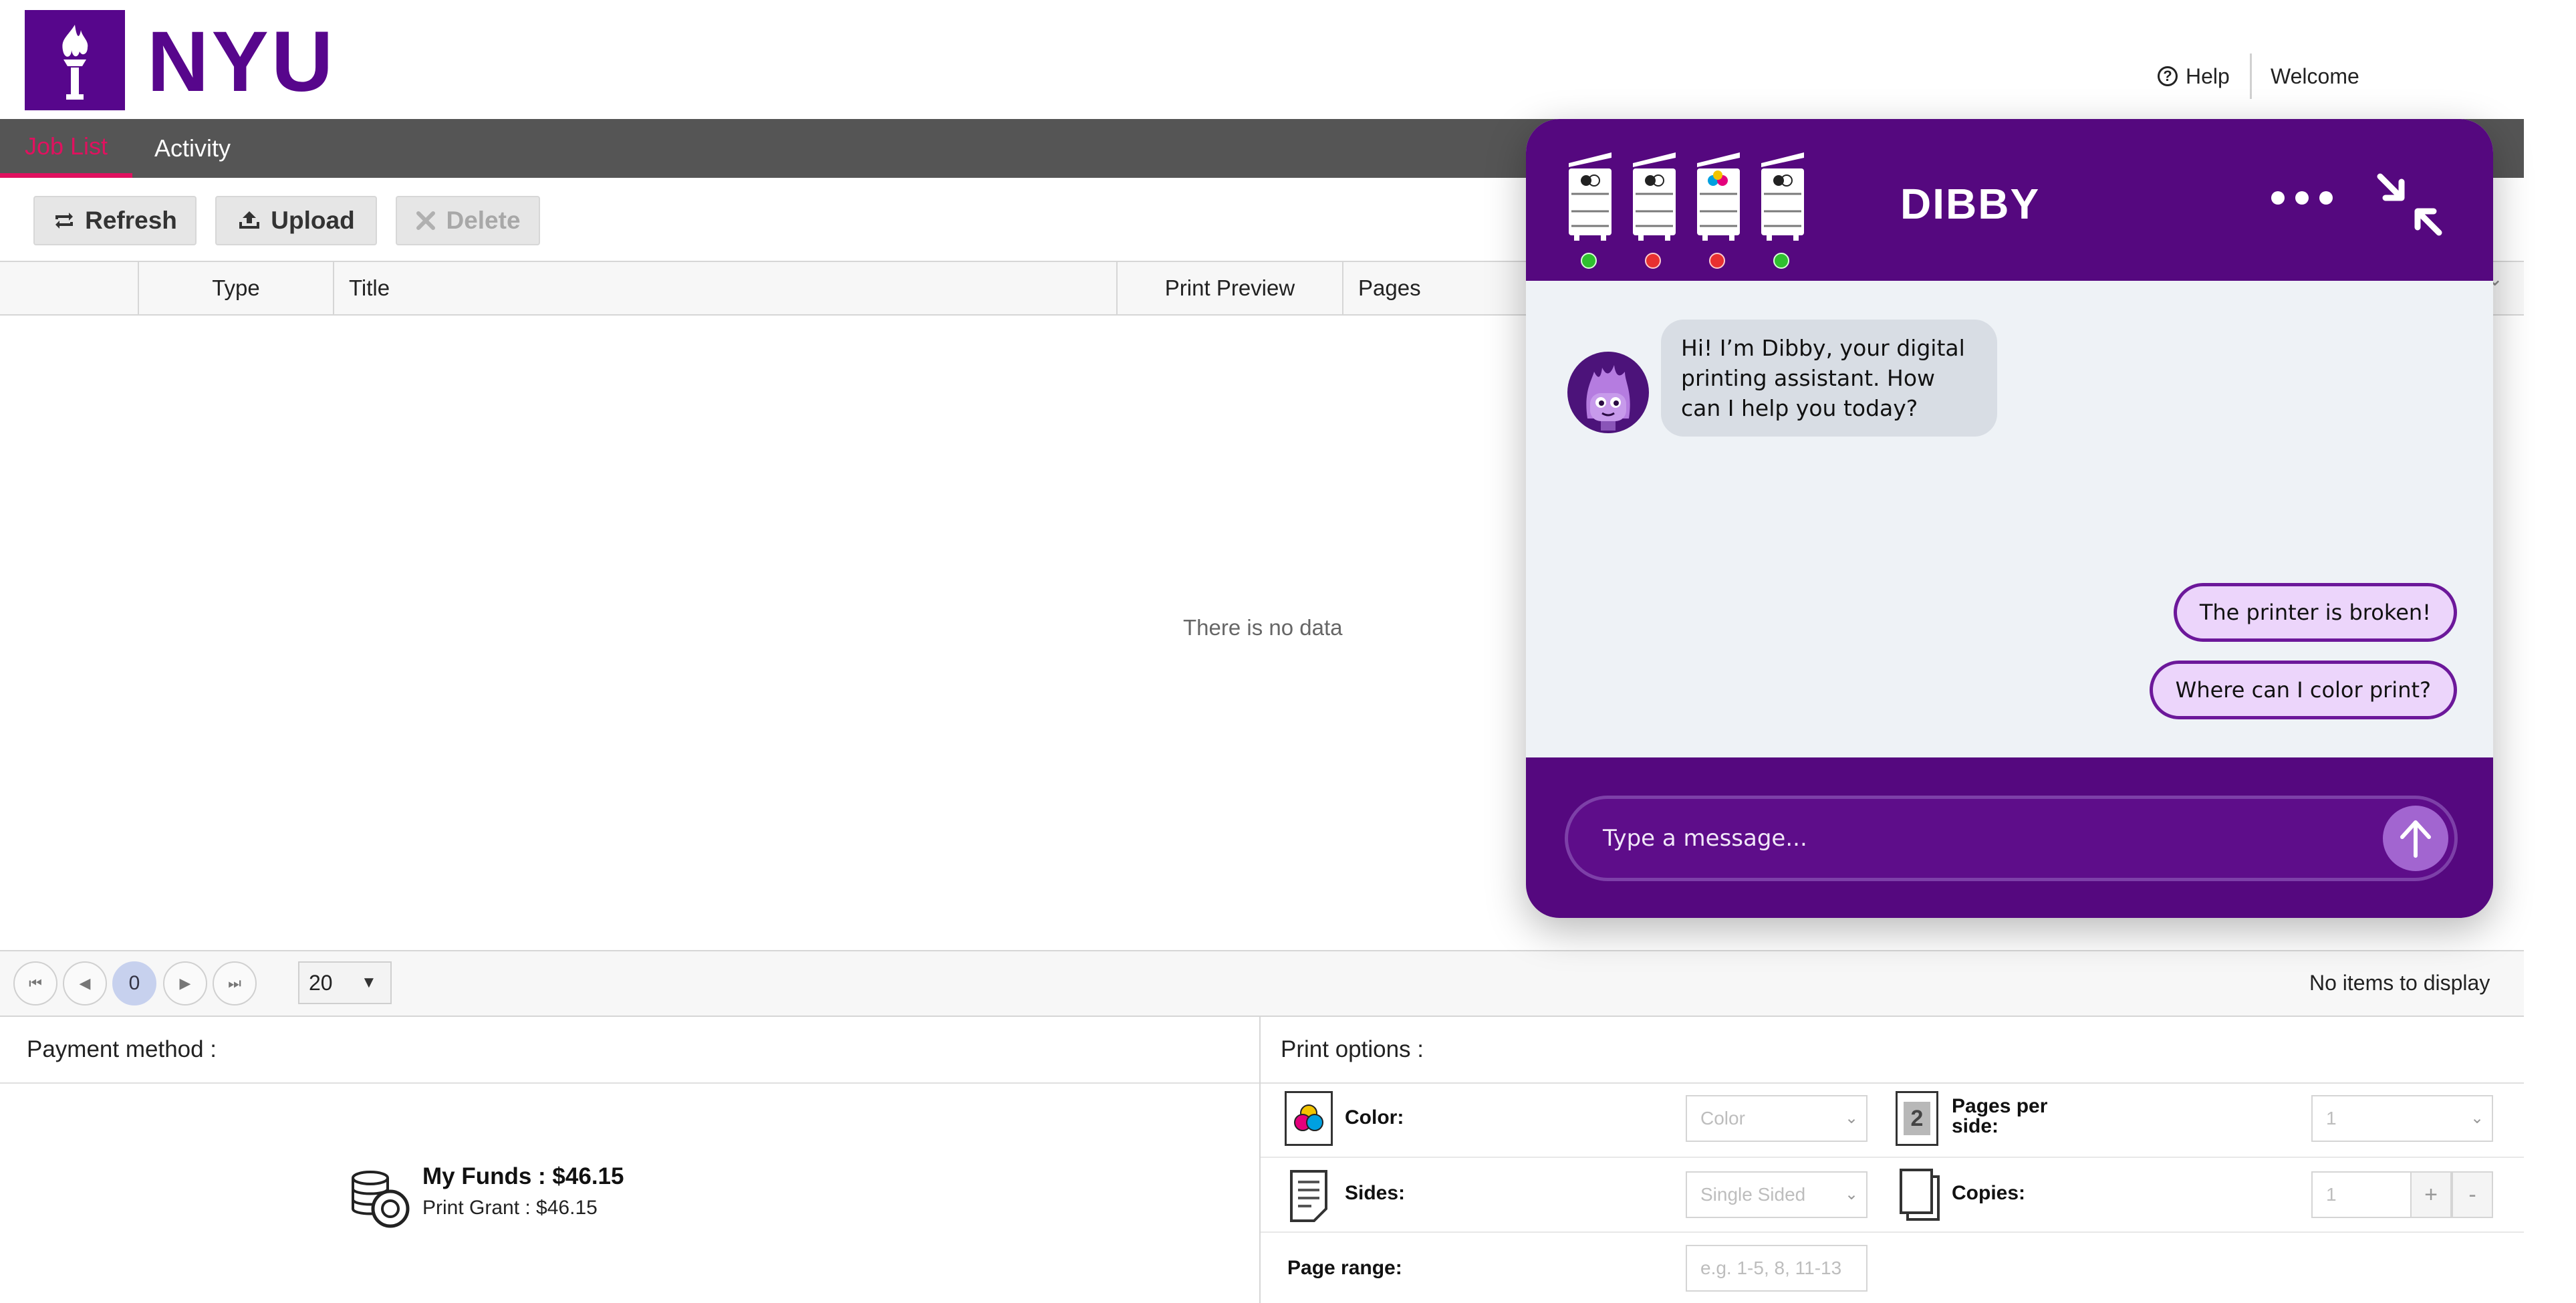  What do you see at coordinates (1851, 1118) in the screenshot?
I see `color-select-chevron-icon: ⌄` at bounding box center [1851, 1118].